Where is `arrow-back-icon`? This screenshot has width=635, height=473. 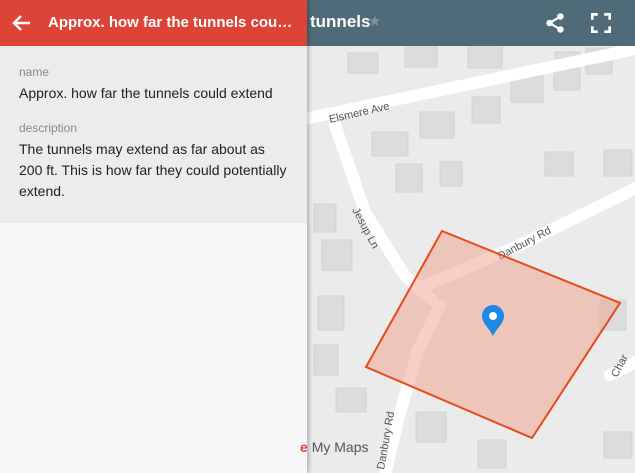
arrow-back-icon is located at coordinates (22, 23).